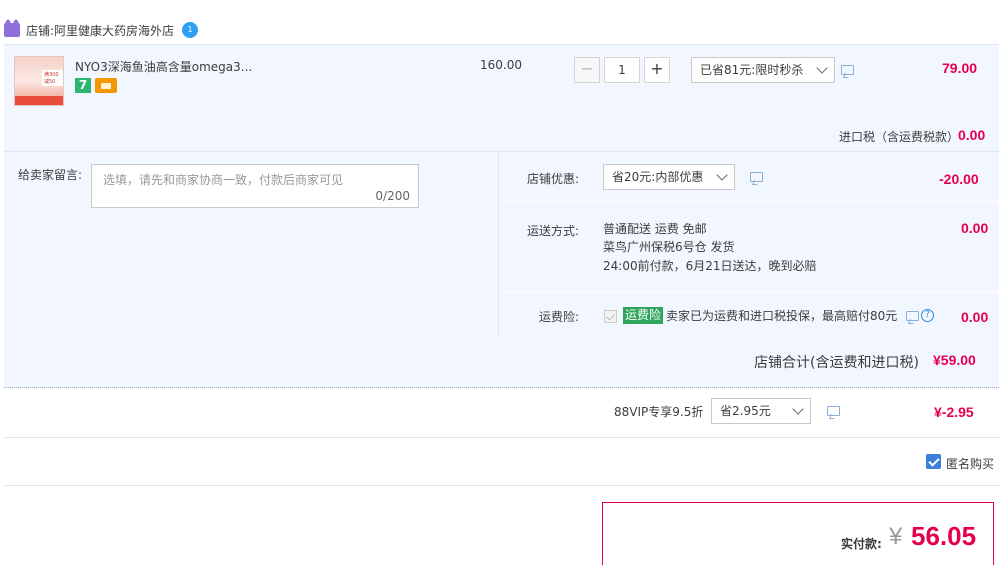  What do you see at coordinates (643, 315) in the screenshot?
I see `insurance-tag: 运费险` at bounding box center [643, 315].